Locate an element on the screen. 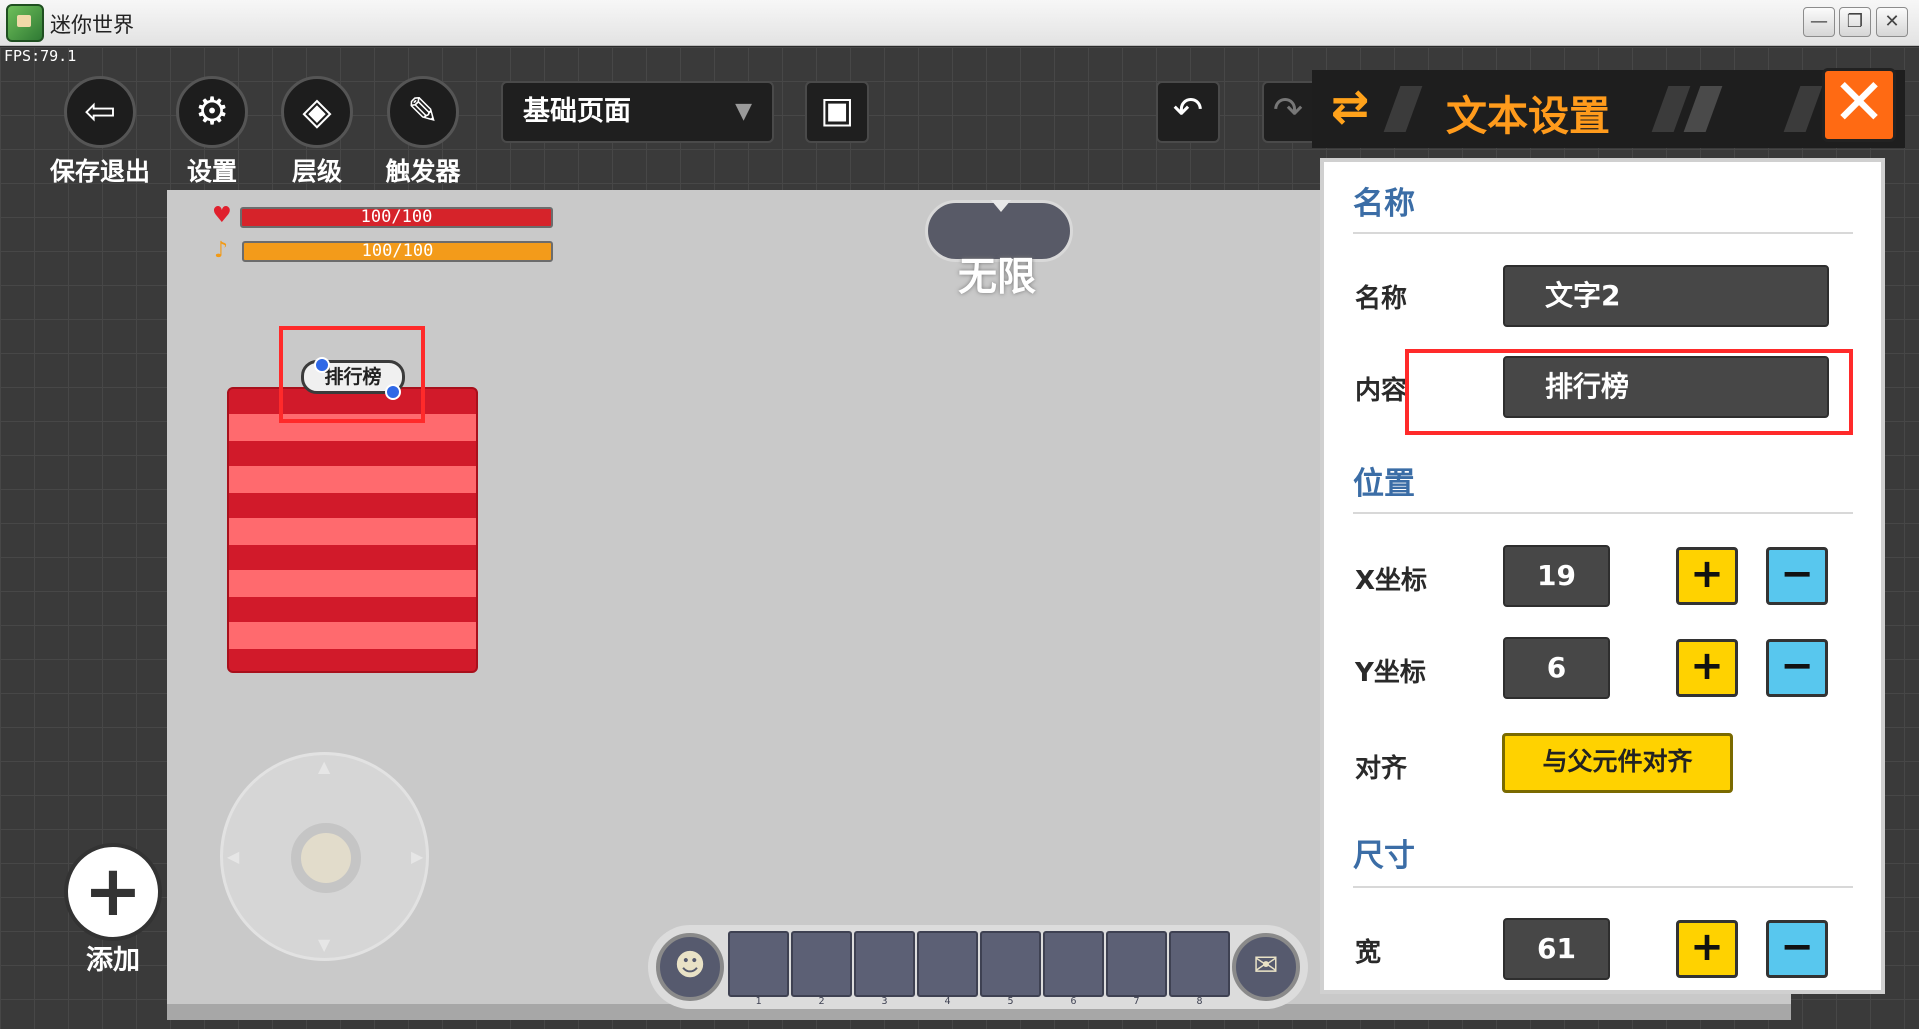 This screenshot has width=1919, height=1029. slot-number: 4 is located at coordinates (947, 1001).